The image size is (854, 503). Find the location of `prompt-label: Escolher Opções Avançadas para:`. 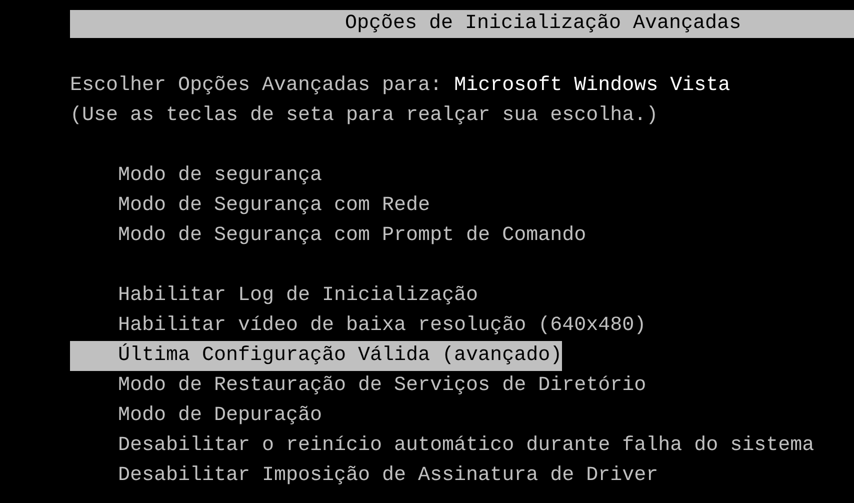

prompt-label: Escolher Opções Avançadas para: is located at coordinates (256, 85).